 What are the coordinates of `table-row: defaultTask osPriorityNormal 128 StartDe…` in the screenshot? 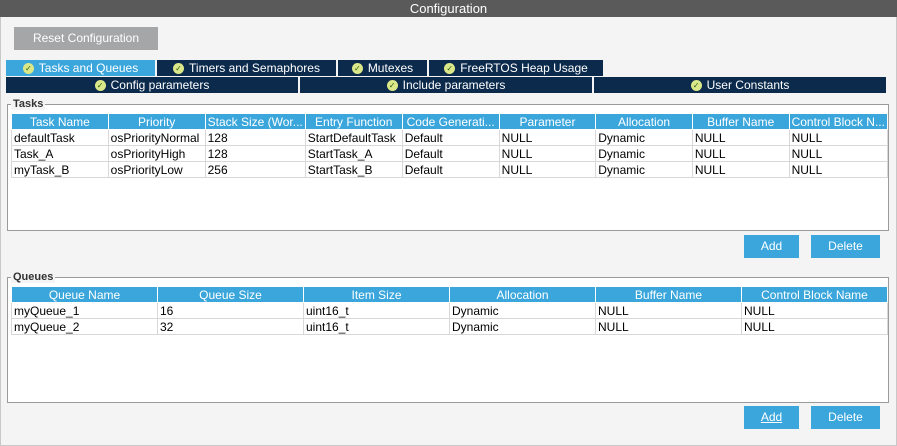 It's located at (450, 137).